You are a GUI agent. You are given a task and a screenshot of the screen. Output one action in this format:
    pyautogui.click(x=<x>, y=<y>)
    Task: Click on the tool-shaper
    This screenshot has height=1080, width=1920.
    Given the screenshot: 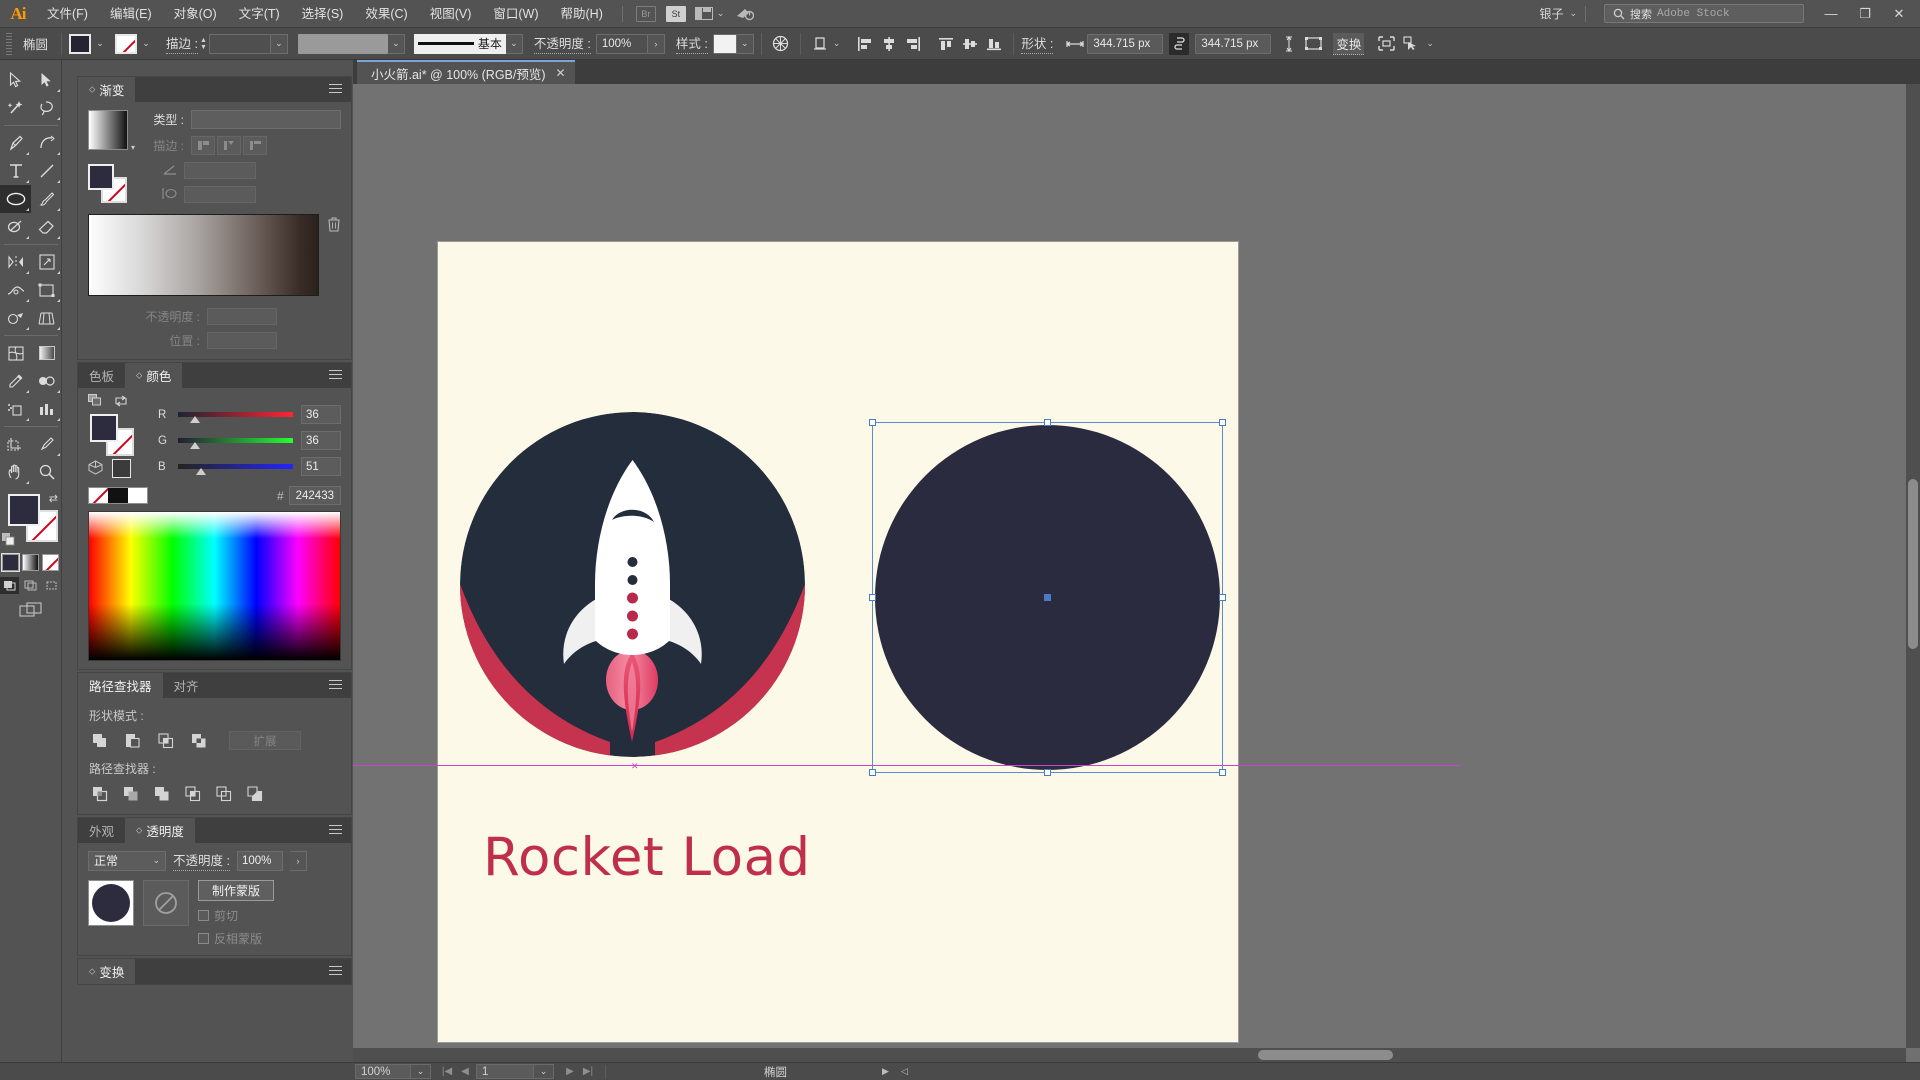 What is the action you would take?
    pyautogui.click(x=15, y=227)
    